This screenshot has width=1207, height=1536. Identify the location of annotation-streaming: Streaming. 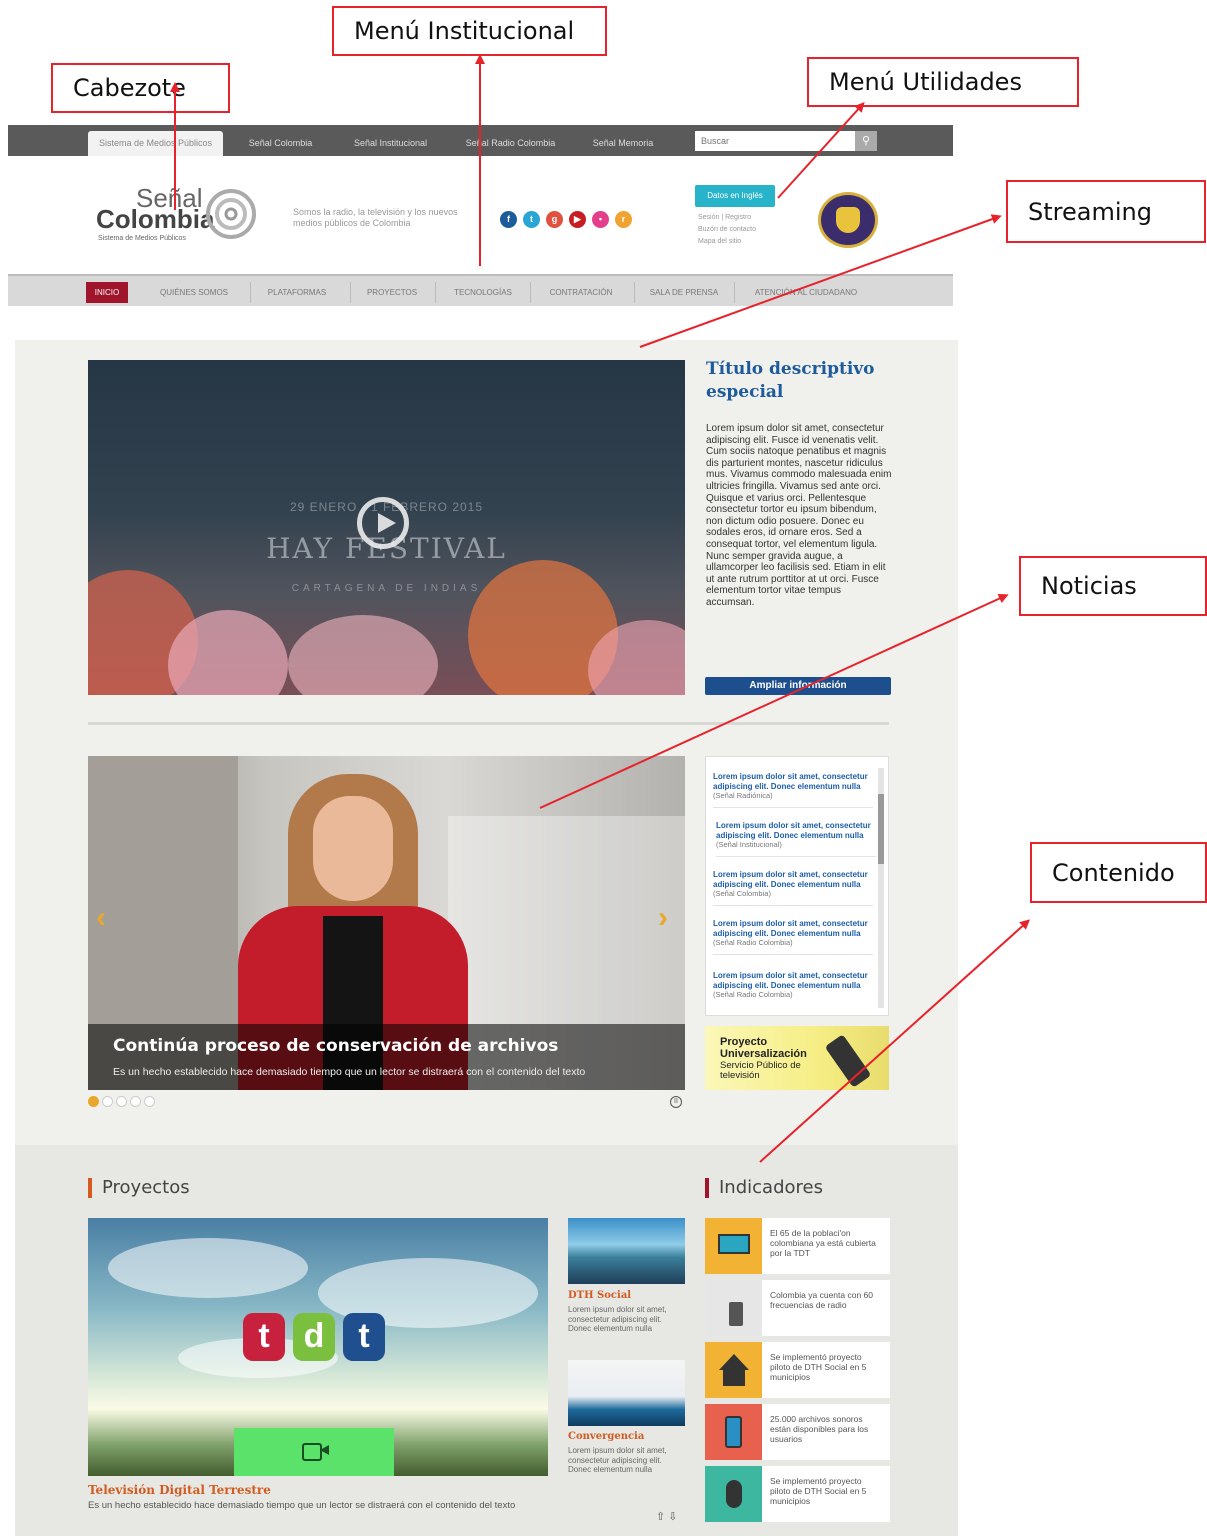
(1106, 211).